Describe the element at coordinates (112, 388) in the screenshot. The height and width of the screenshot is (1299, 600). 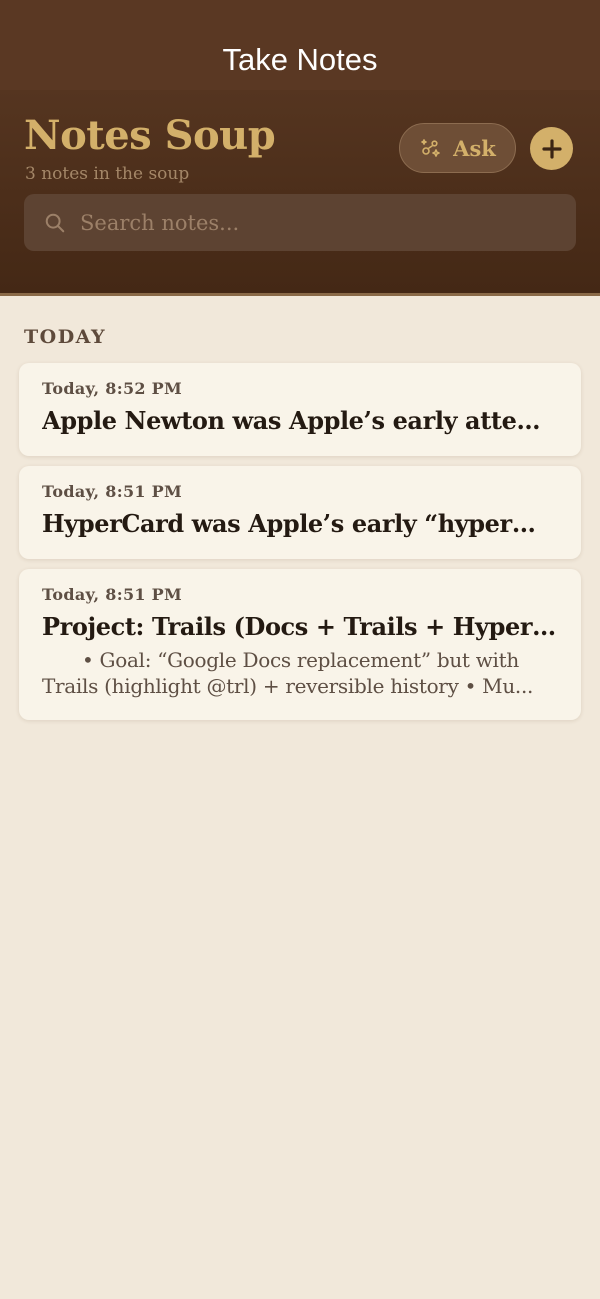
I see `note-timestamp: Today, 8:52 PM` at that location.